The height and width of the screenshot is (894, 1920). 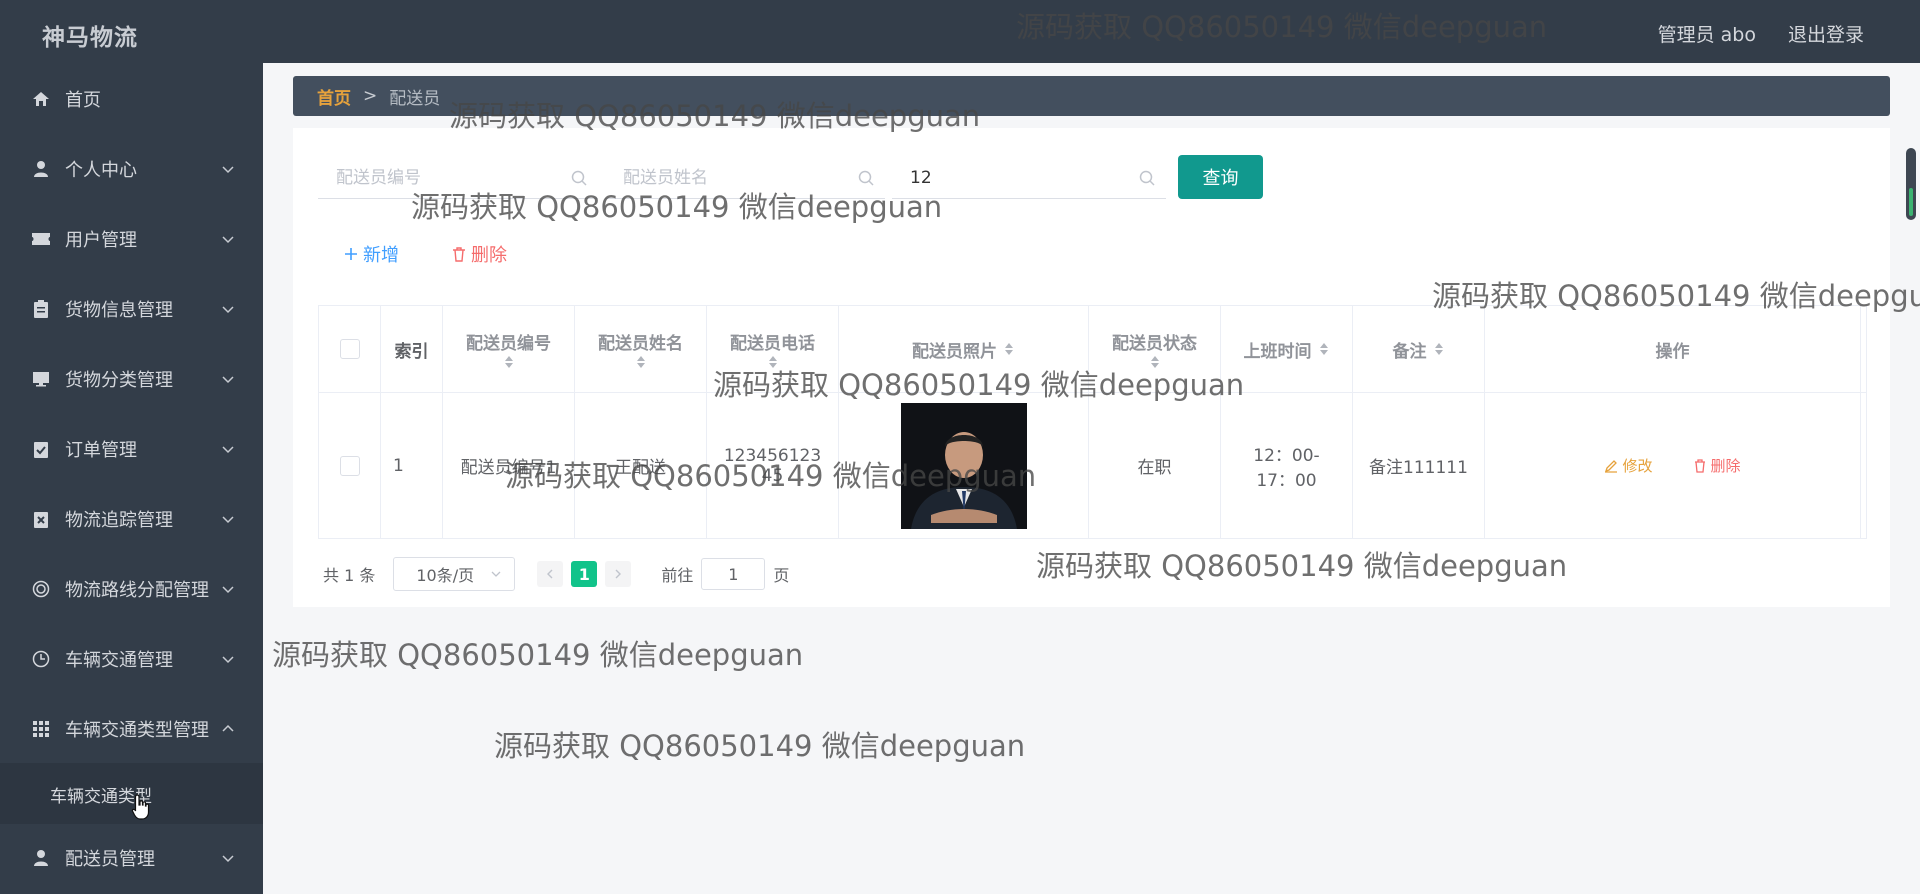 I want to click on courier-phone-search-field, so click(x=1029, y=178).